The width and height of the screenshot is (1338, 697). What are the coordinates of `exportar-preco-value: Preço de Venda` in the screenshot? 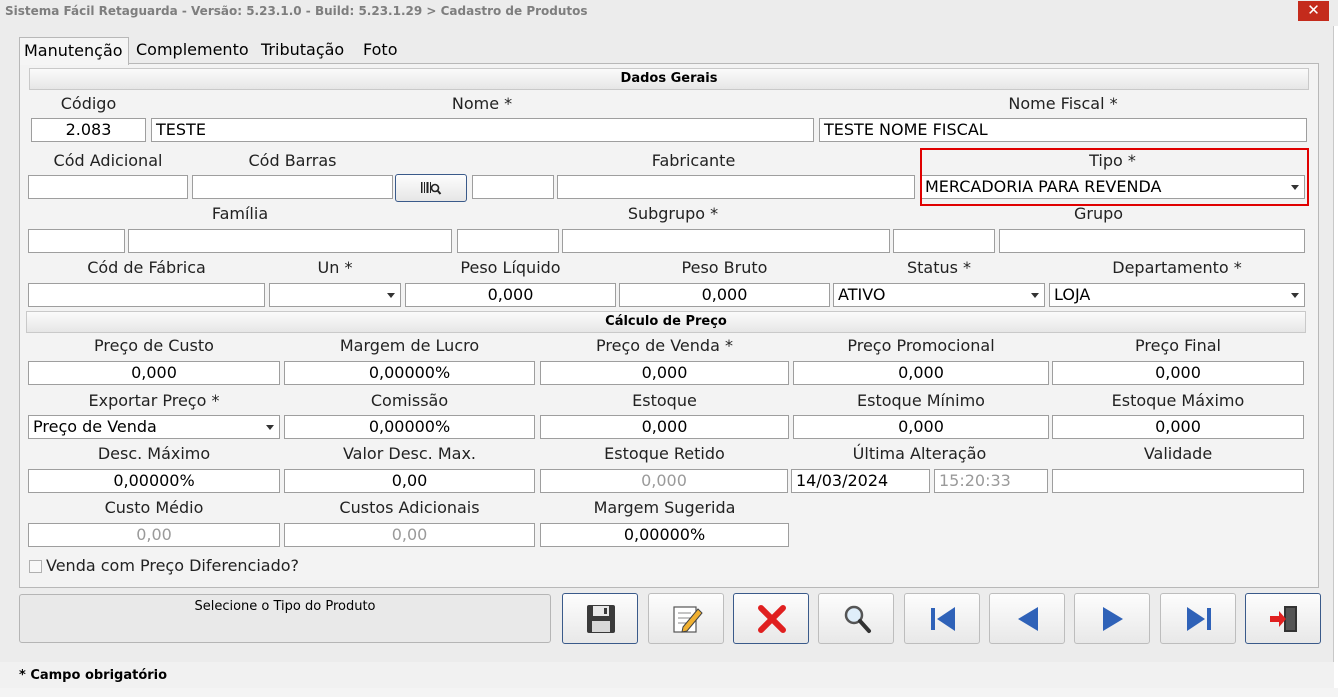 It's located at (95, 426).